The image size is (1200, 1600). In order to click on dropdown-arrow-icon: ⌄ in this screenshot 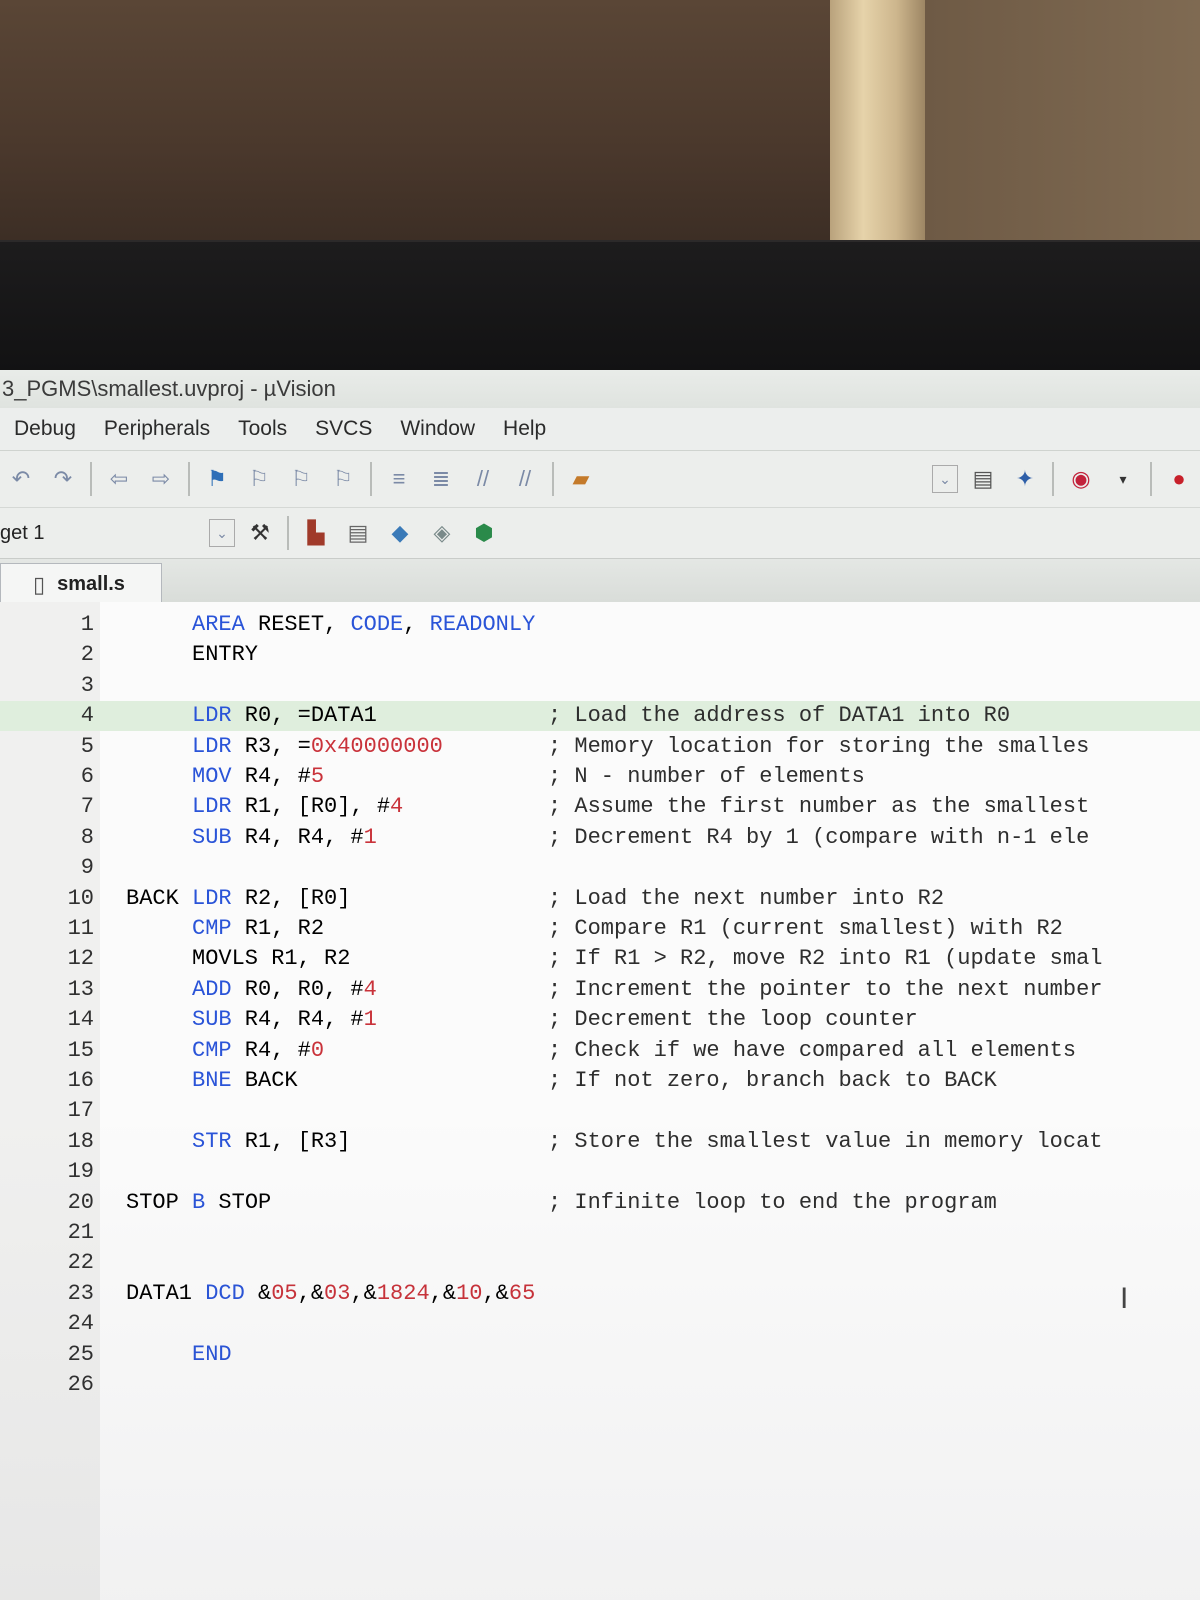, I will do `click(945, 479)`.